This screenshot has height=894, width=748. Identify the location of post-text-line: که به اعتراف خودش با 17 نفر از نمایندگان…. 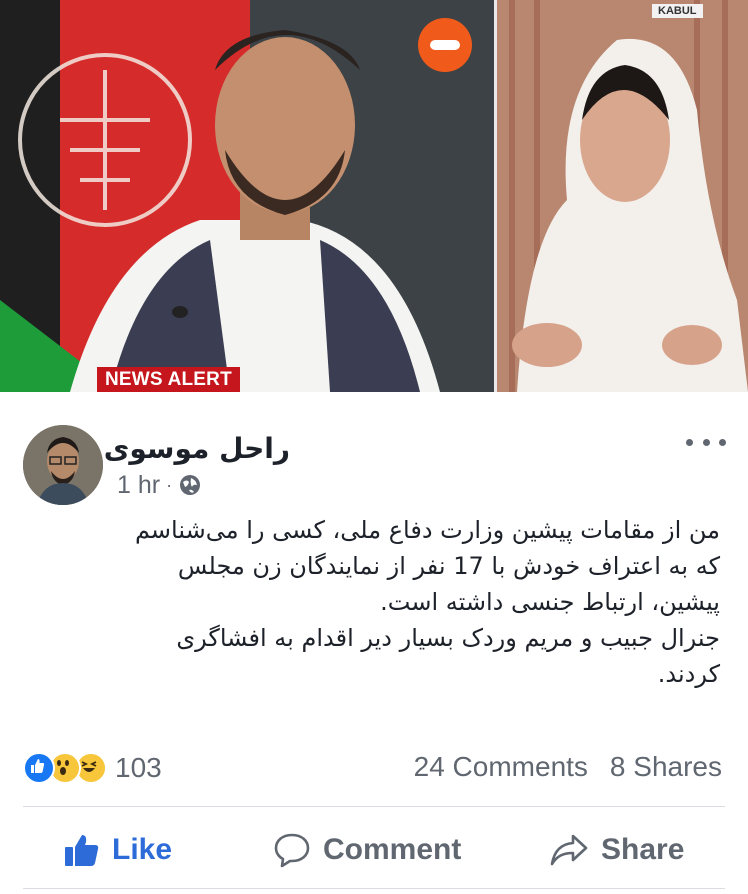
(448, 566).